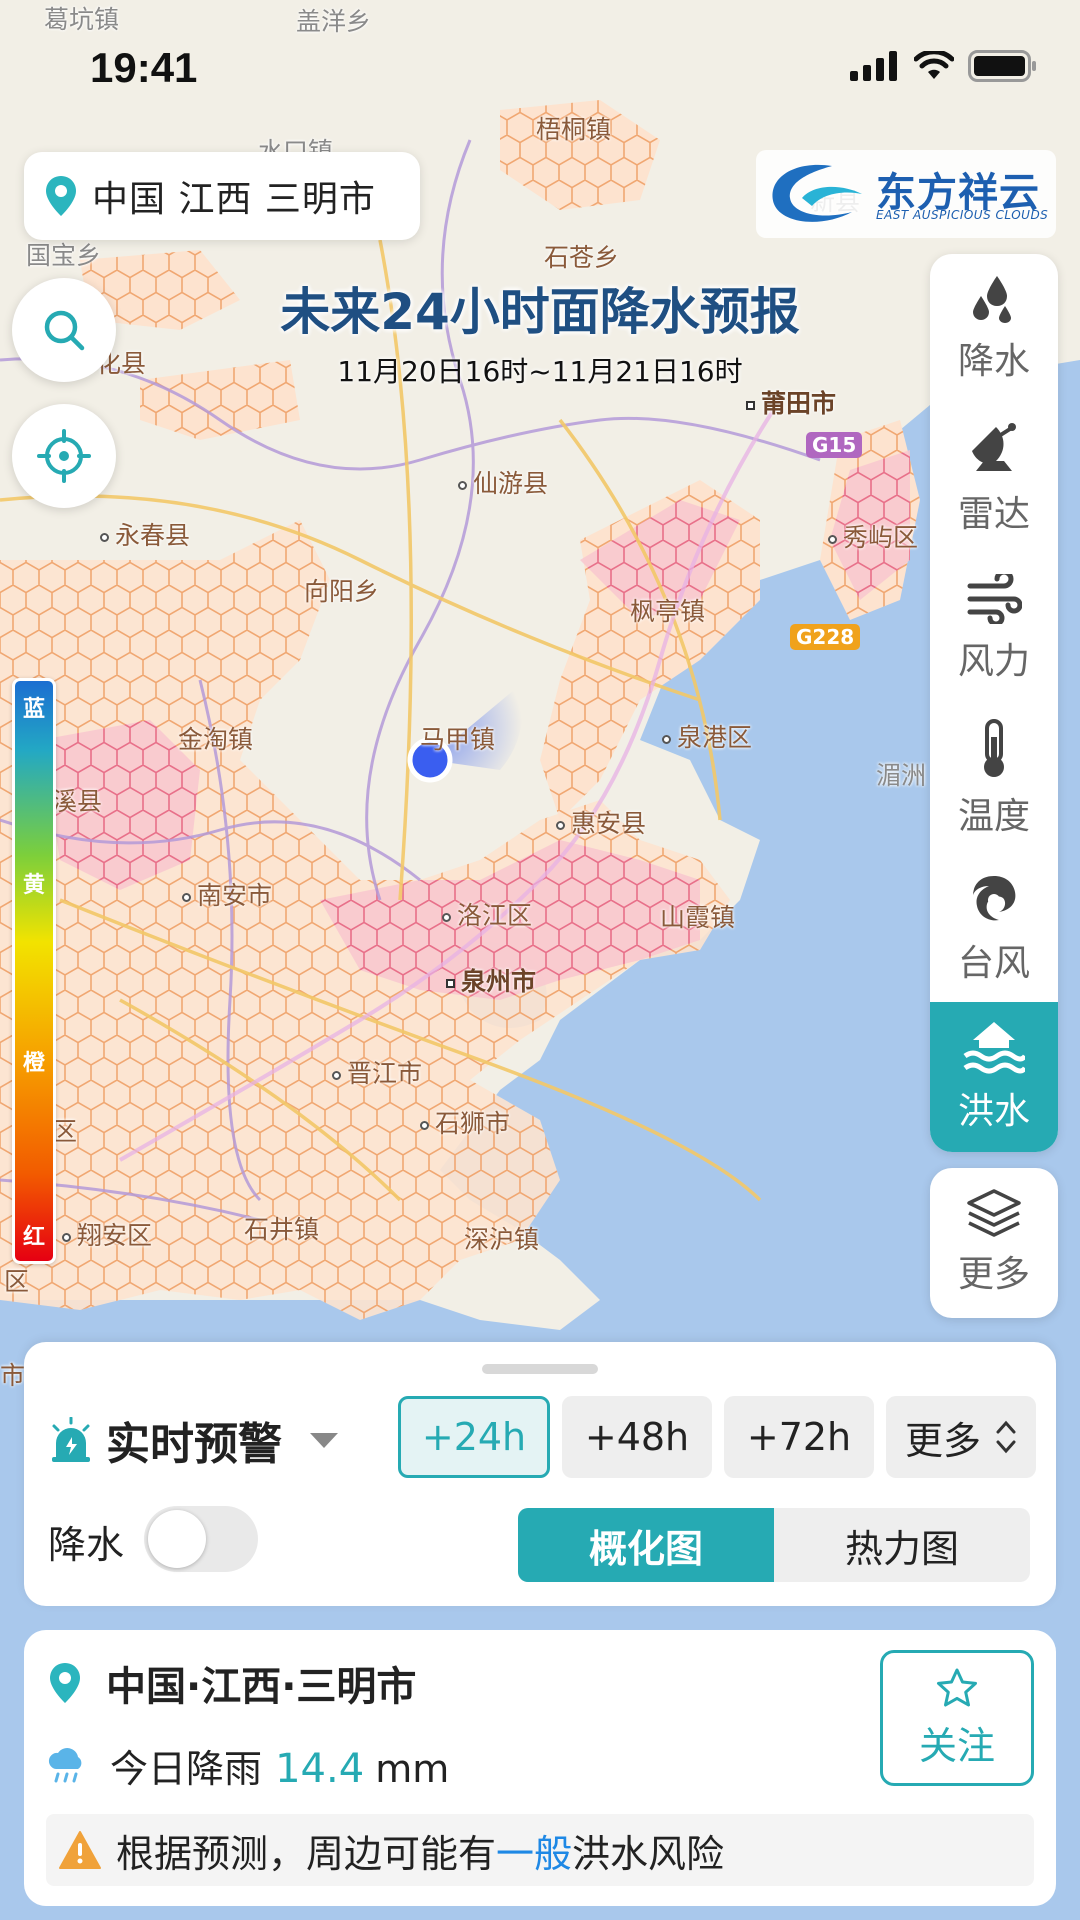 This screenshot has width=1080, height=1920. Describe the element at coordinates (698, 917) in the screenshot. I see `map-place-label: 山霞镇` at that location.